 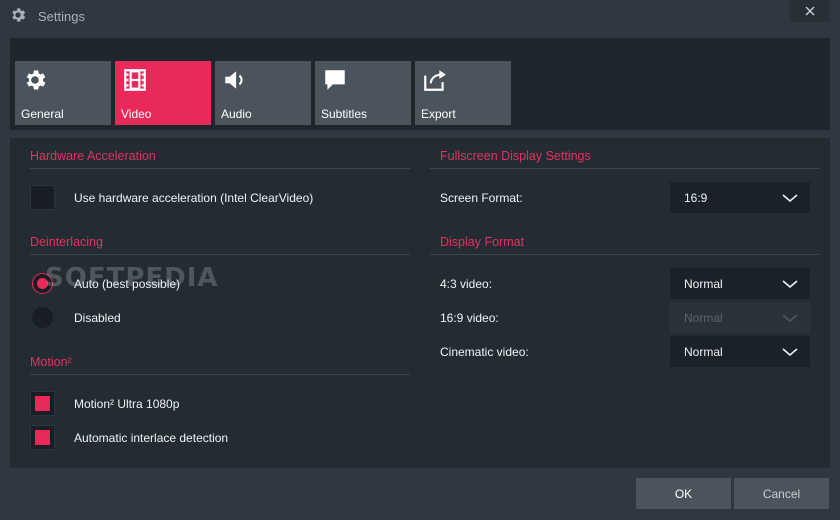 I want to click on video-4-3-label: 4:3 video:, so click(x=466, y=284).